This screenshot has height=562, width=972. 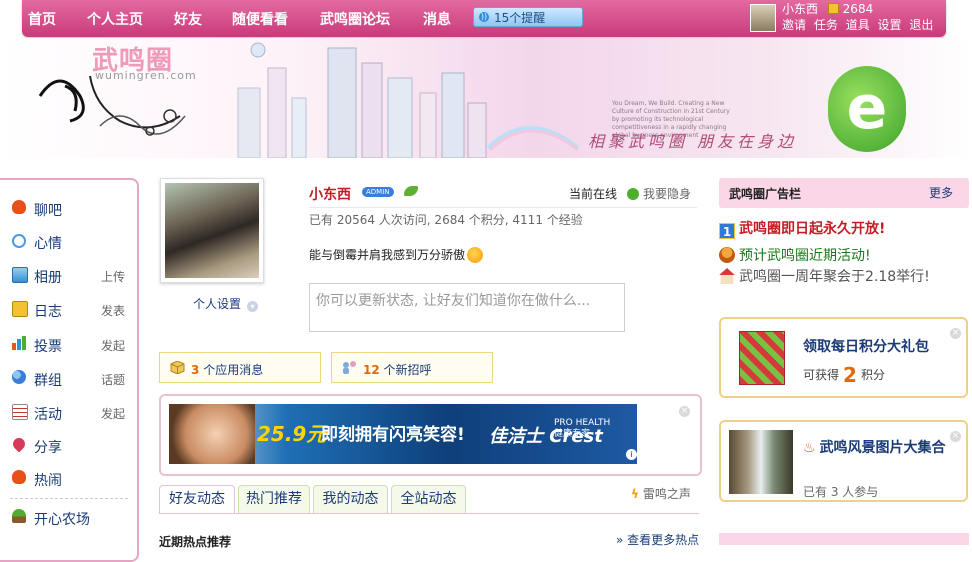 What do you see at coordinates (19, 241) in the screenshot?
I see `speech-bubble-icon` at bounding box center [19, 241].